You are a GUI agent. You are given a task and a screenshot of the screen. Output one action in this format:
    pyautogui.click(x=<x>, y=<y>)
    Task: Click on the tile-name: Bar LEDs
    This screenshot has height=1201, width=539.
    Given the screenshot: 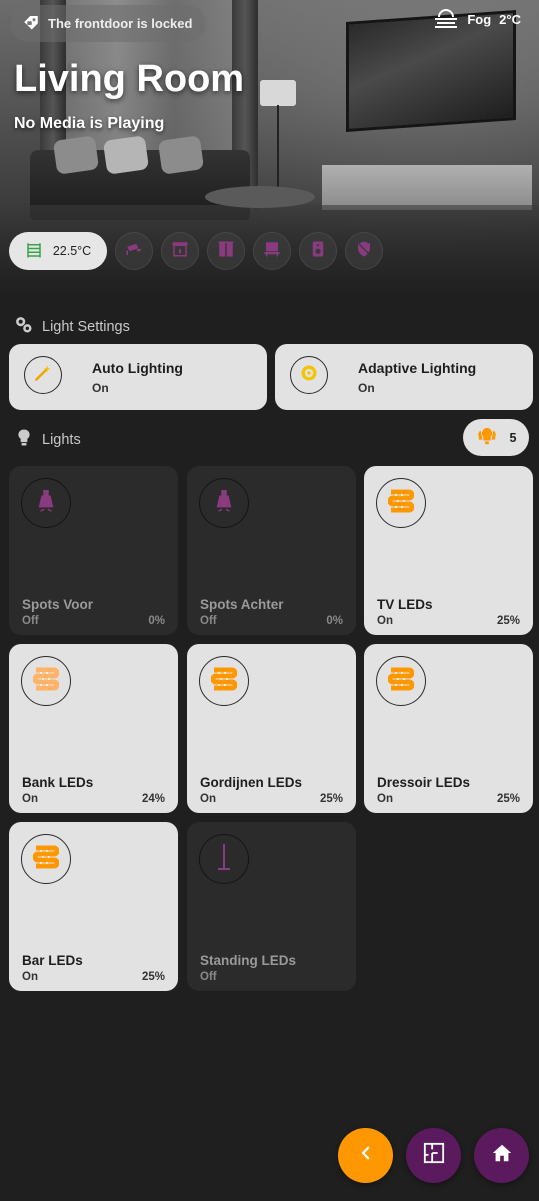 What is the action you would take?
    pyautogui.click(x=52, y=960)
    